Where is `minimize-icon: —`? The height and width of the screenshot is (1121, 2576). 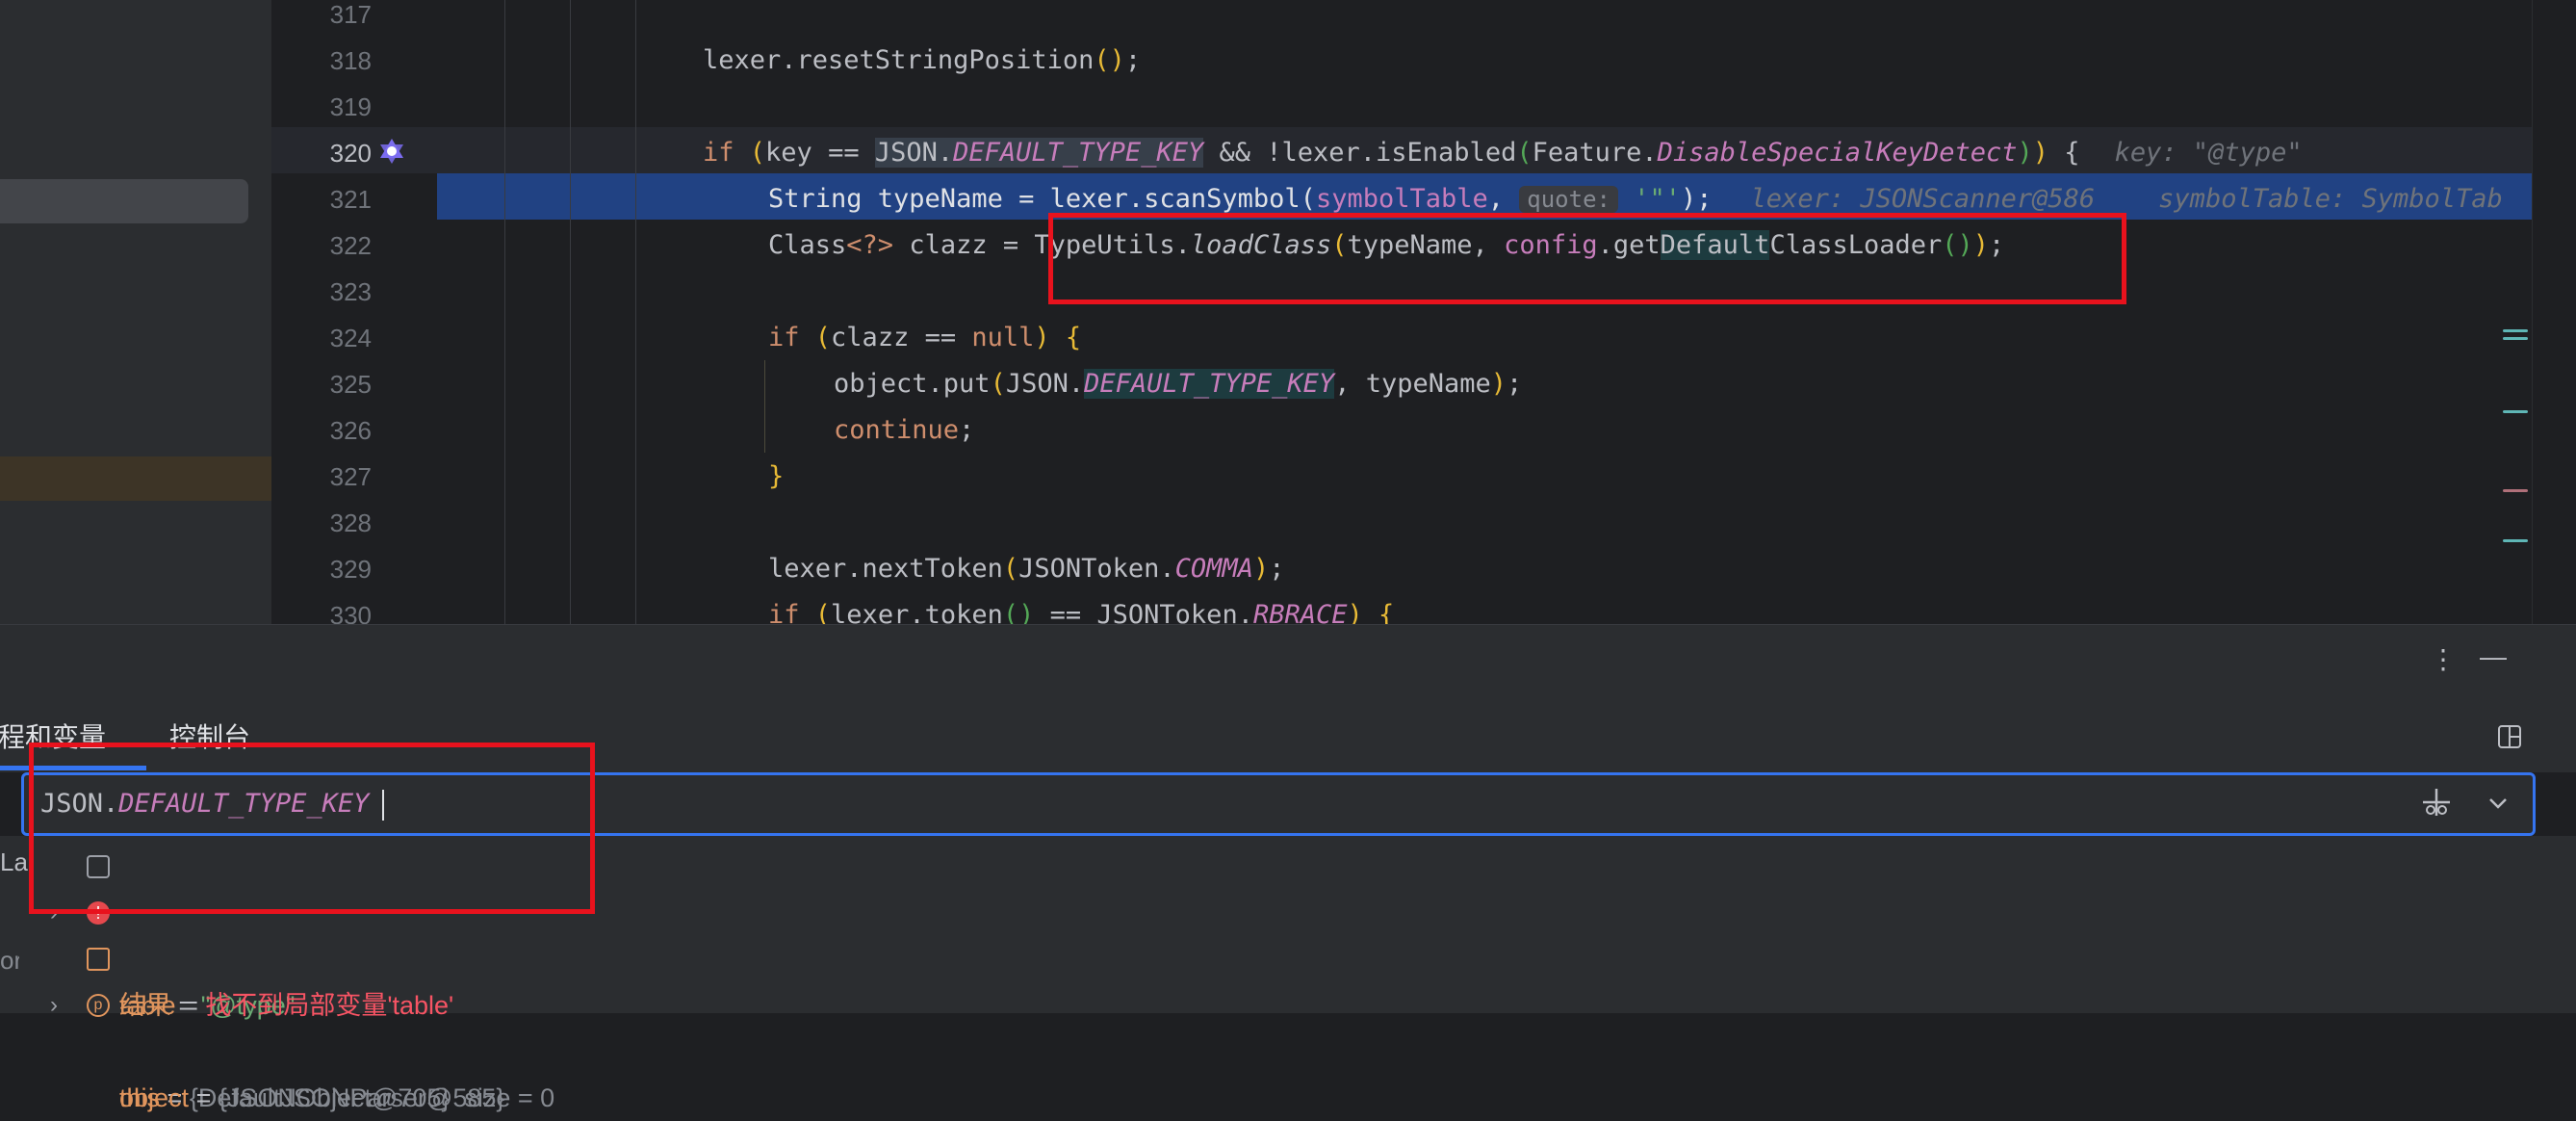
minimize-icon: — is located at coordinates (2493, 656).